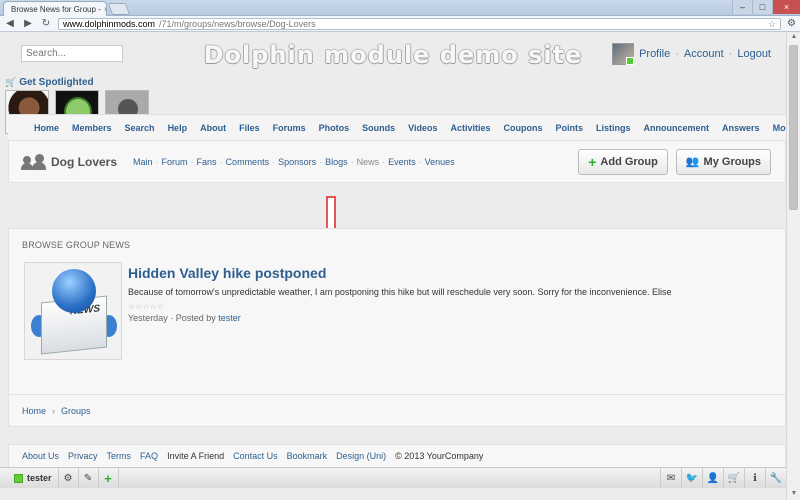 This screenshot has height=500, width=800. What do you see at coordinates (742, 7) in the screenshot?
I see `minimize-button: –` at bounding box center [742, 7].